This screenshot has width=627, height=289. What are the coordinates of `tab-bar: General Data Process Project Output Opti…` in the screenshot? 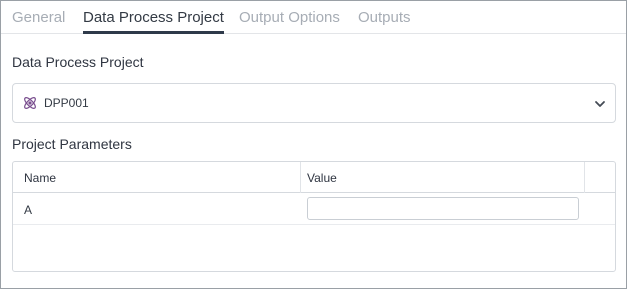 It's located at (313, 17).